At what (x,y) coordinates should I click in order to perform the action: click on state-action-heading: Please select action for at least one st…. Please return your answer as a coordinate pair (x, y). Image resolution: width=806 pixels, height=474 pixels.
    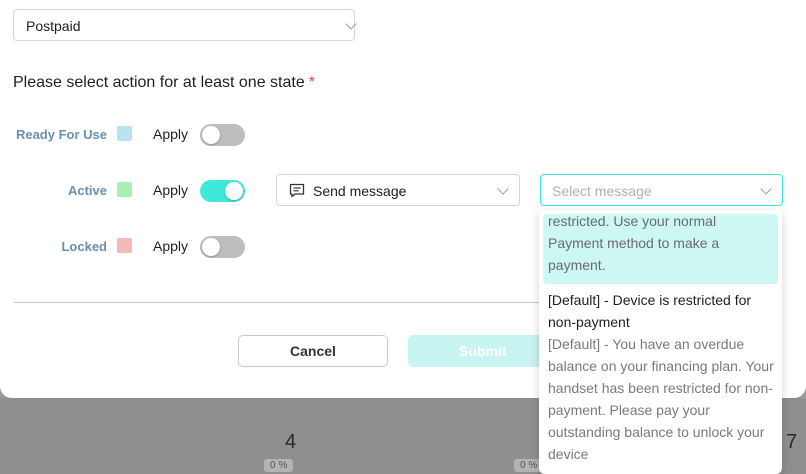
    Looking at the image, I should click on (164, 83).